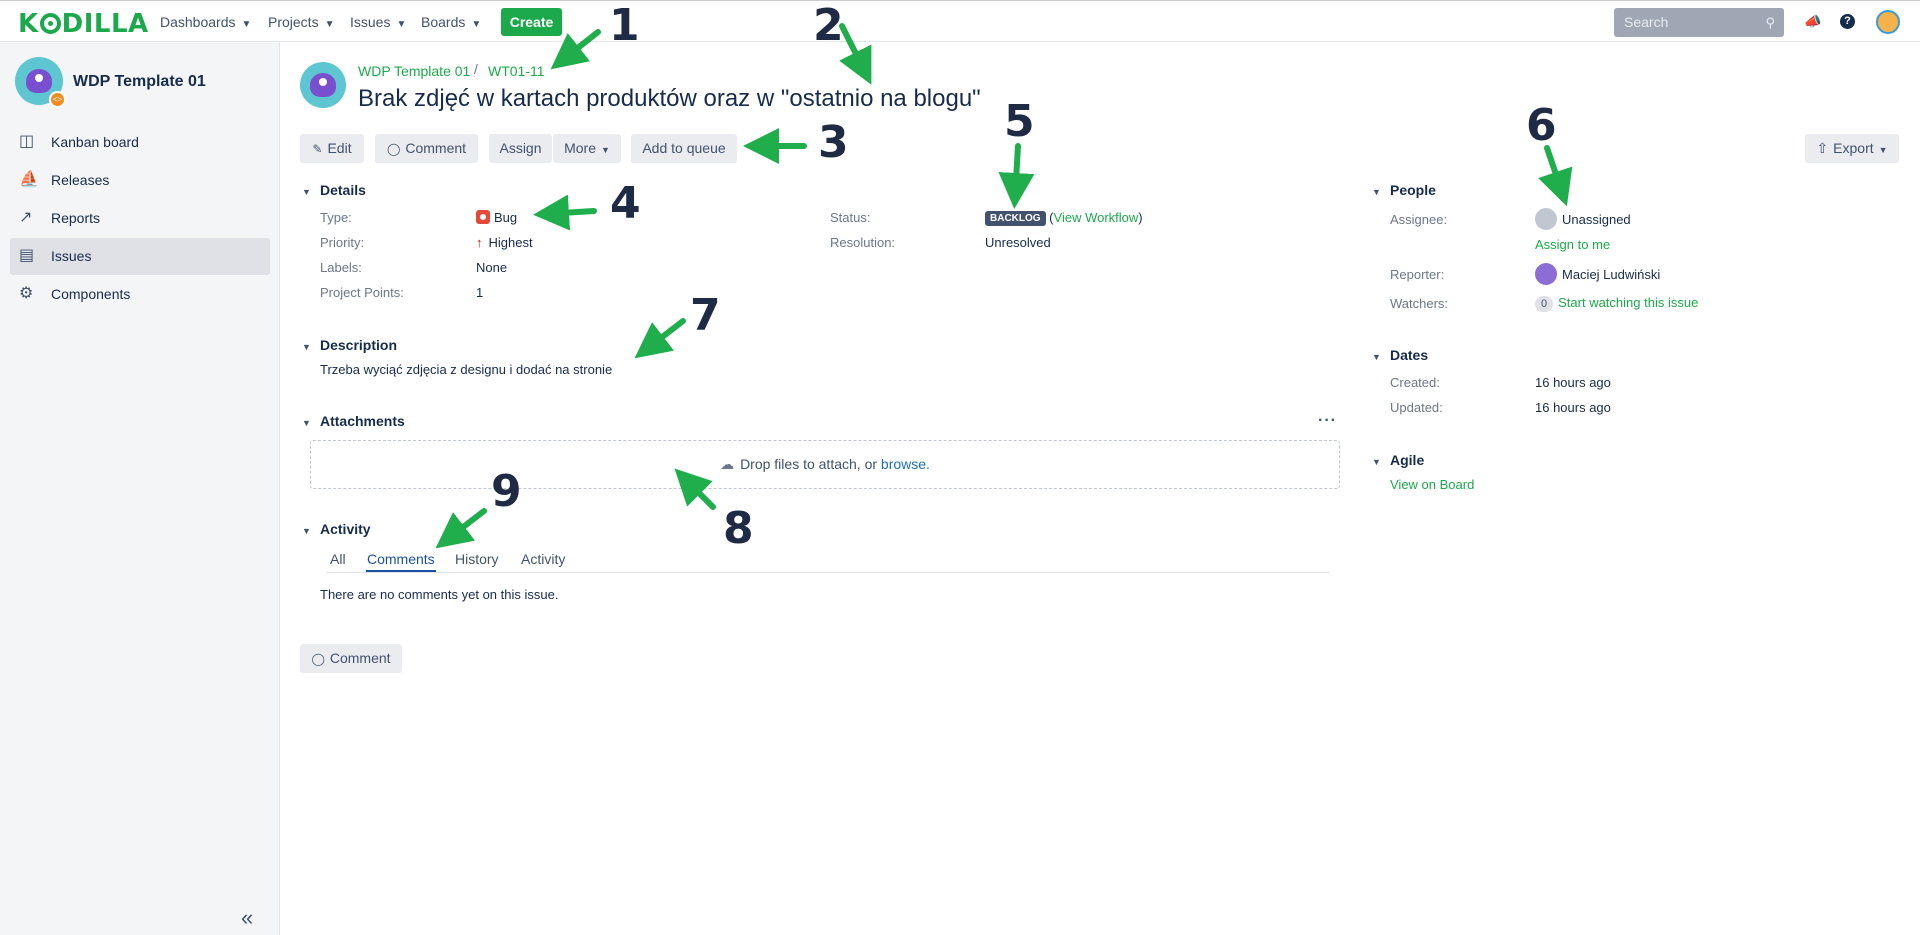 The width and height of the screenshot is (1920, 935). What do you see at coordinates (339, 148) in the screenshot?
I see `edit-label: Edit` at bounding box center [339, 148].